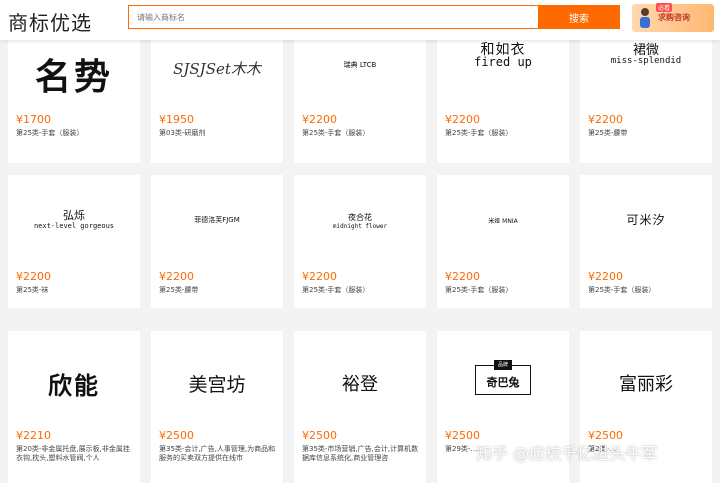  I want to click on price: ¥1950, so click(176, 119).